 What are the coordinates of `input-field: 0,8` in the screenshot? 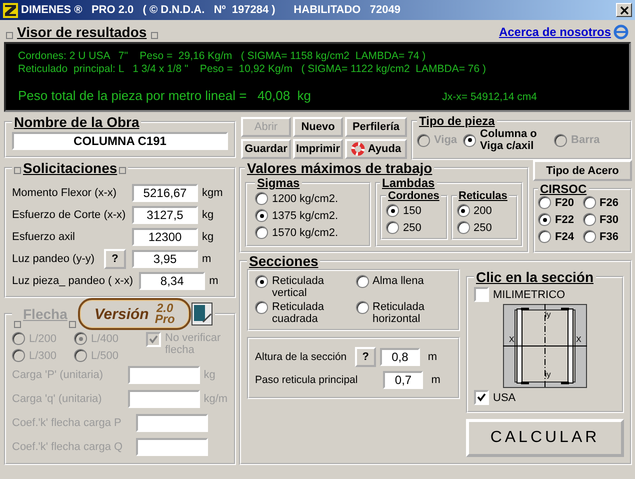 It's located at (400, 357).